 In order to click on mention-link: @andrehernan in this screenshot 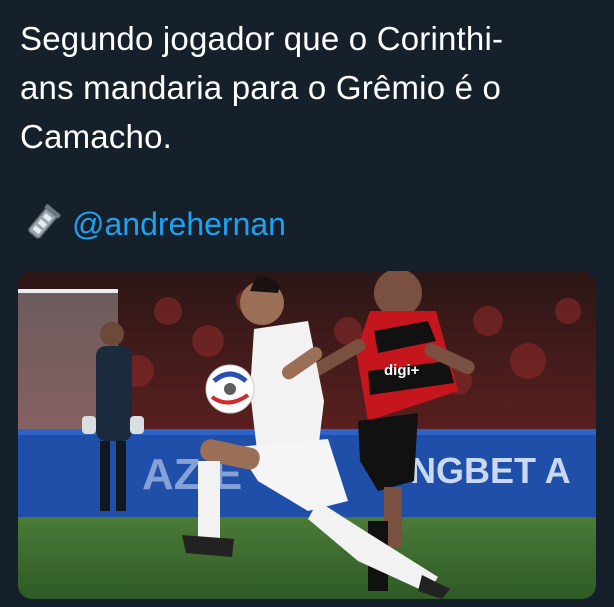, I will do `click(179, 224)`.